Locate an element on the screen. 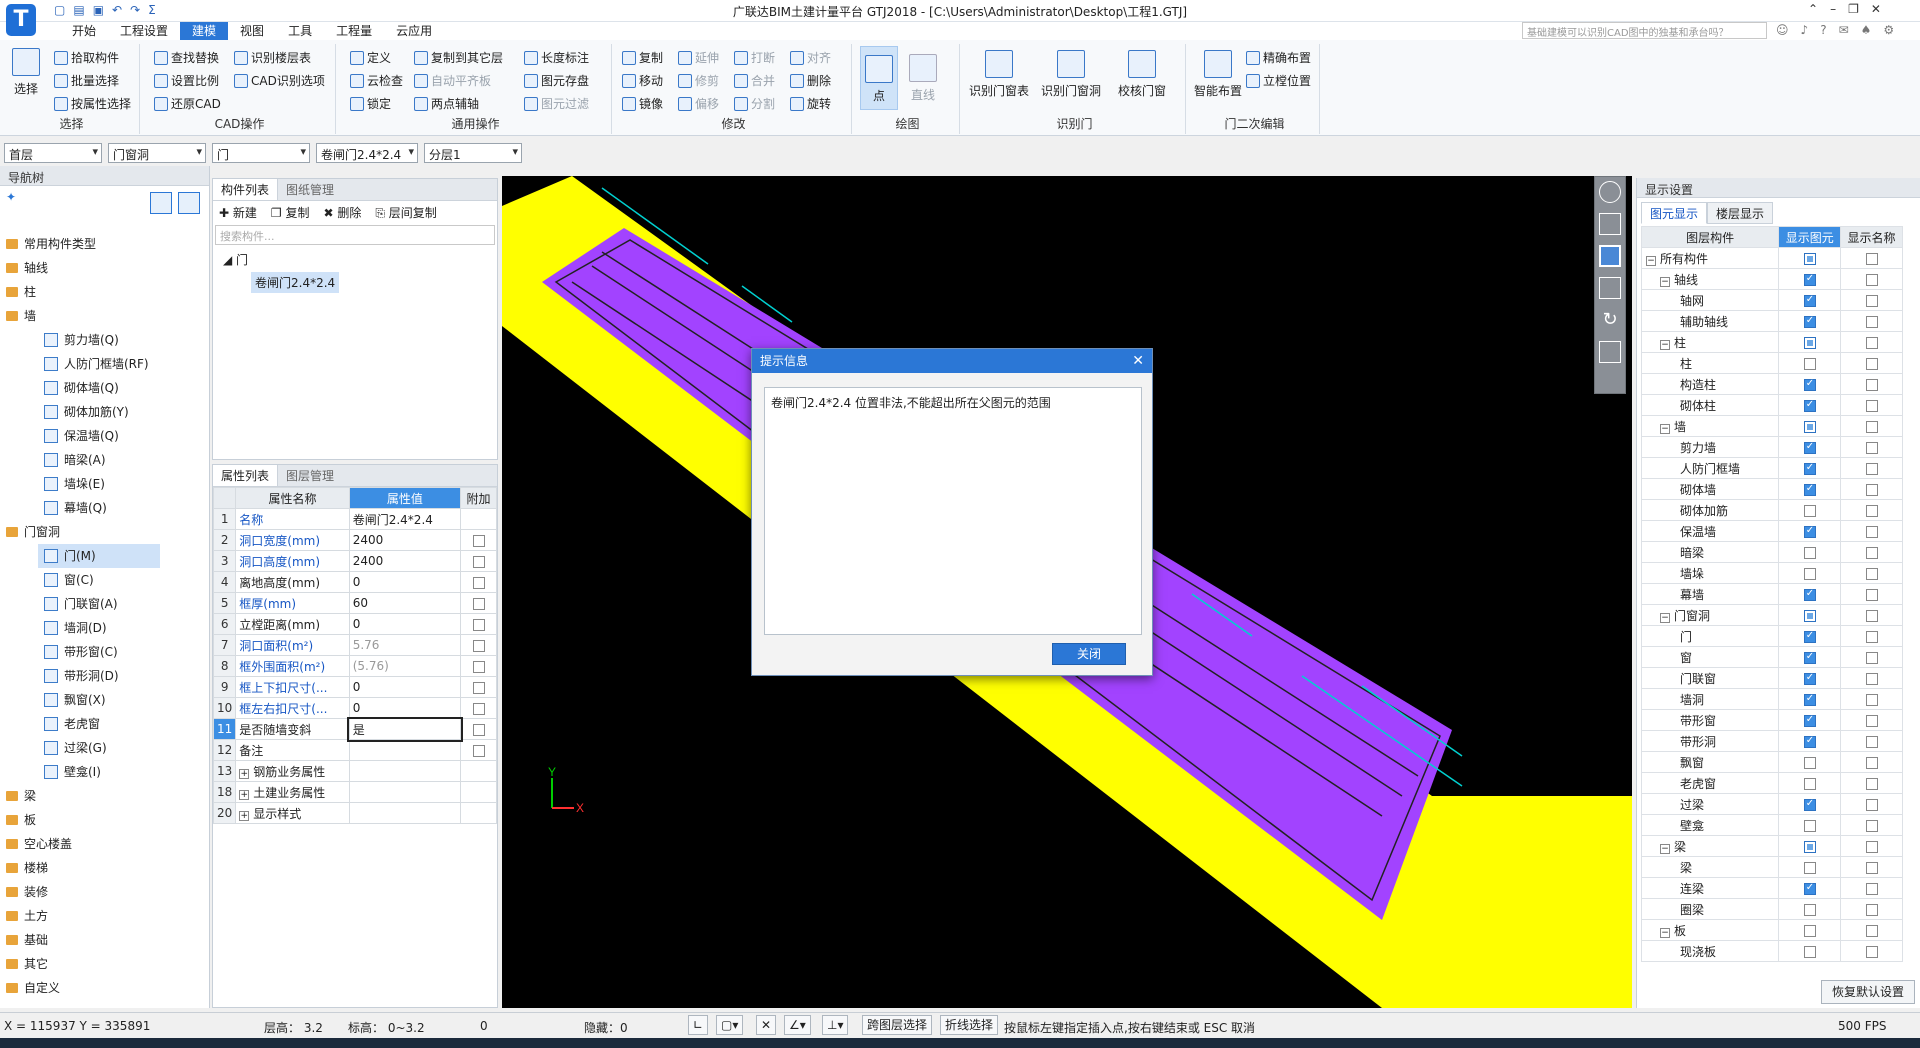 This screenshot has width=1920, height=1048. property-value: (5.76) is located at coordinates (405, 666).